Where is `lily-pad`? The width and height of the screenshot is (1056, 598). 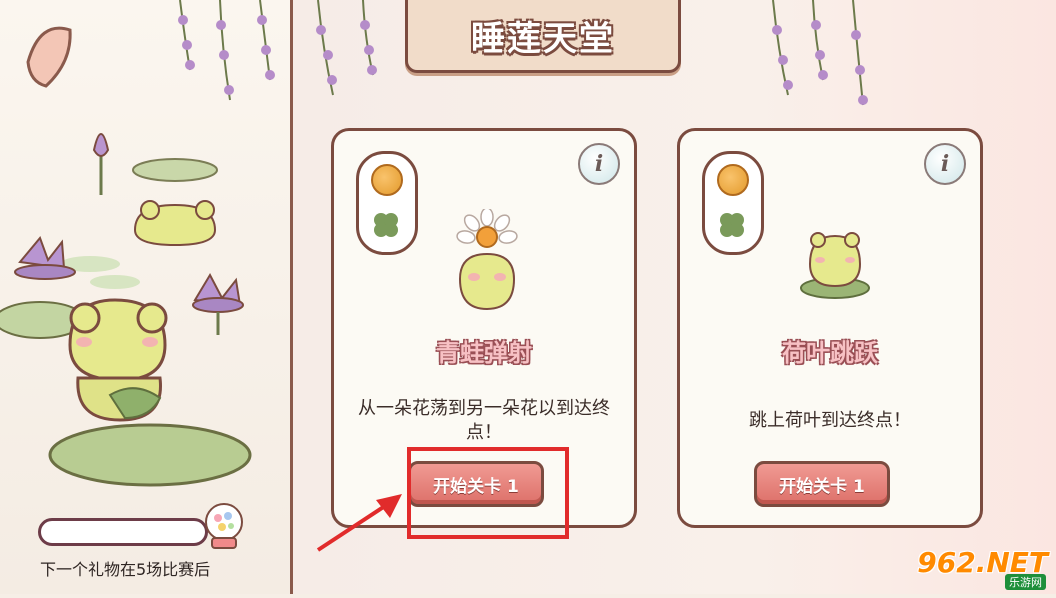 lily-pad is located at coordinates (150, 455).